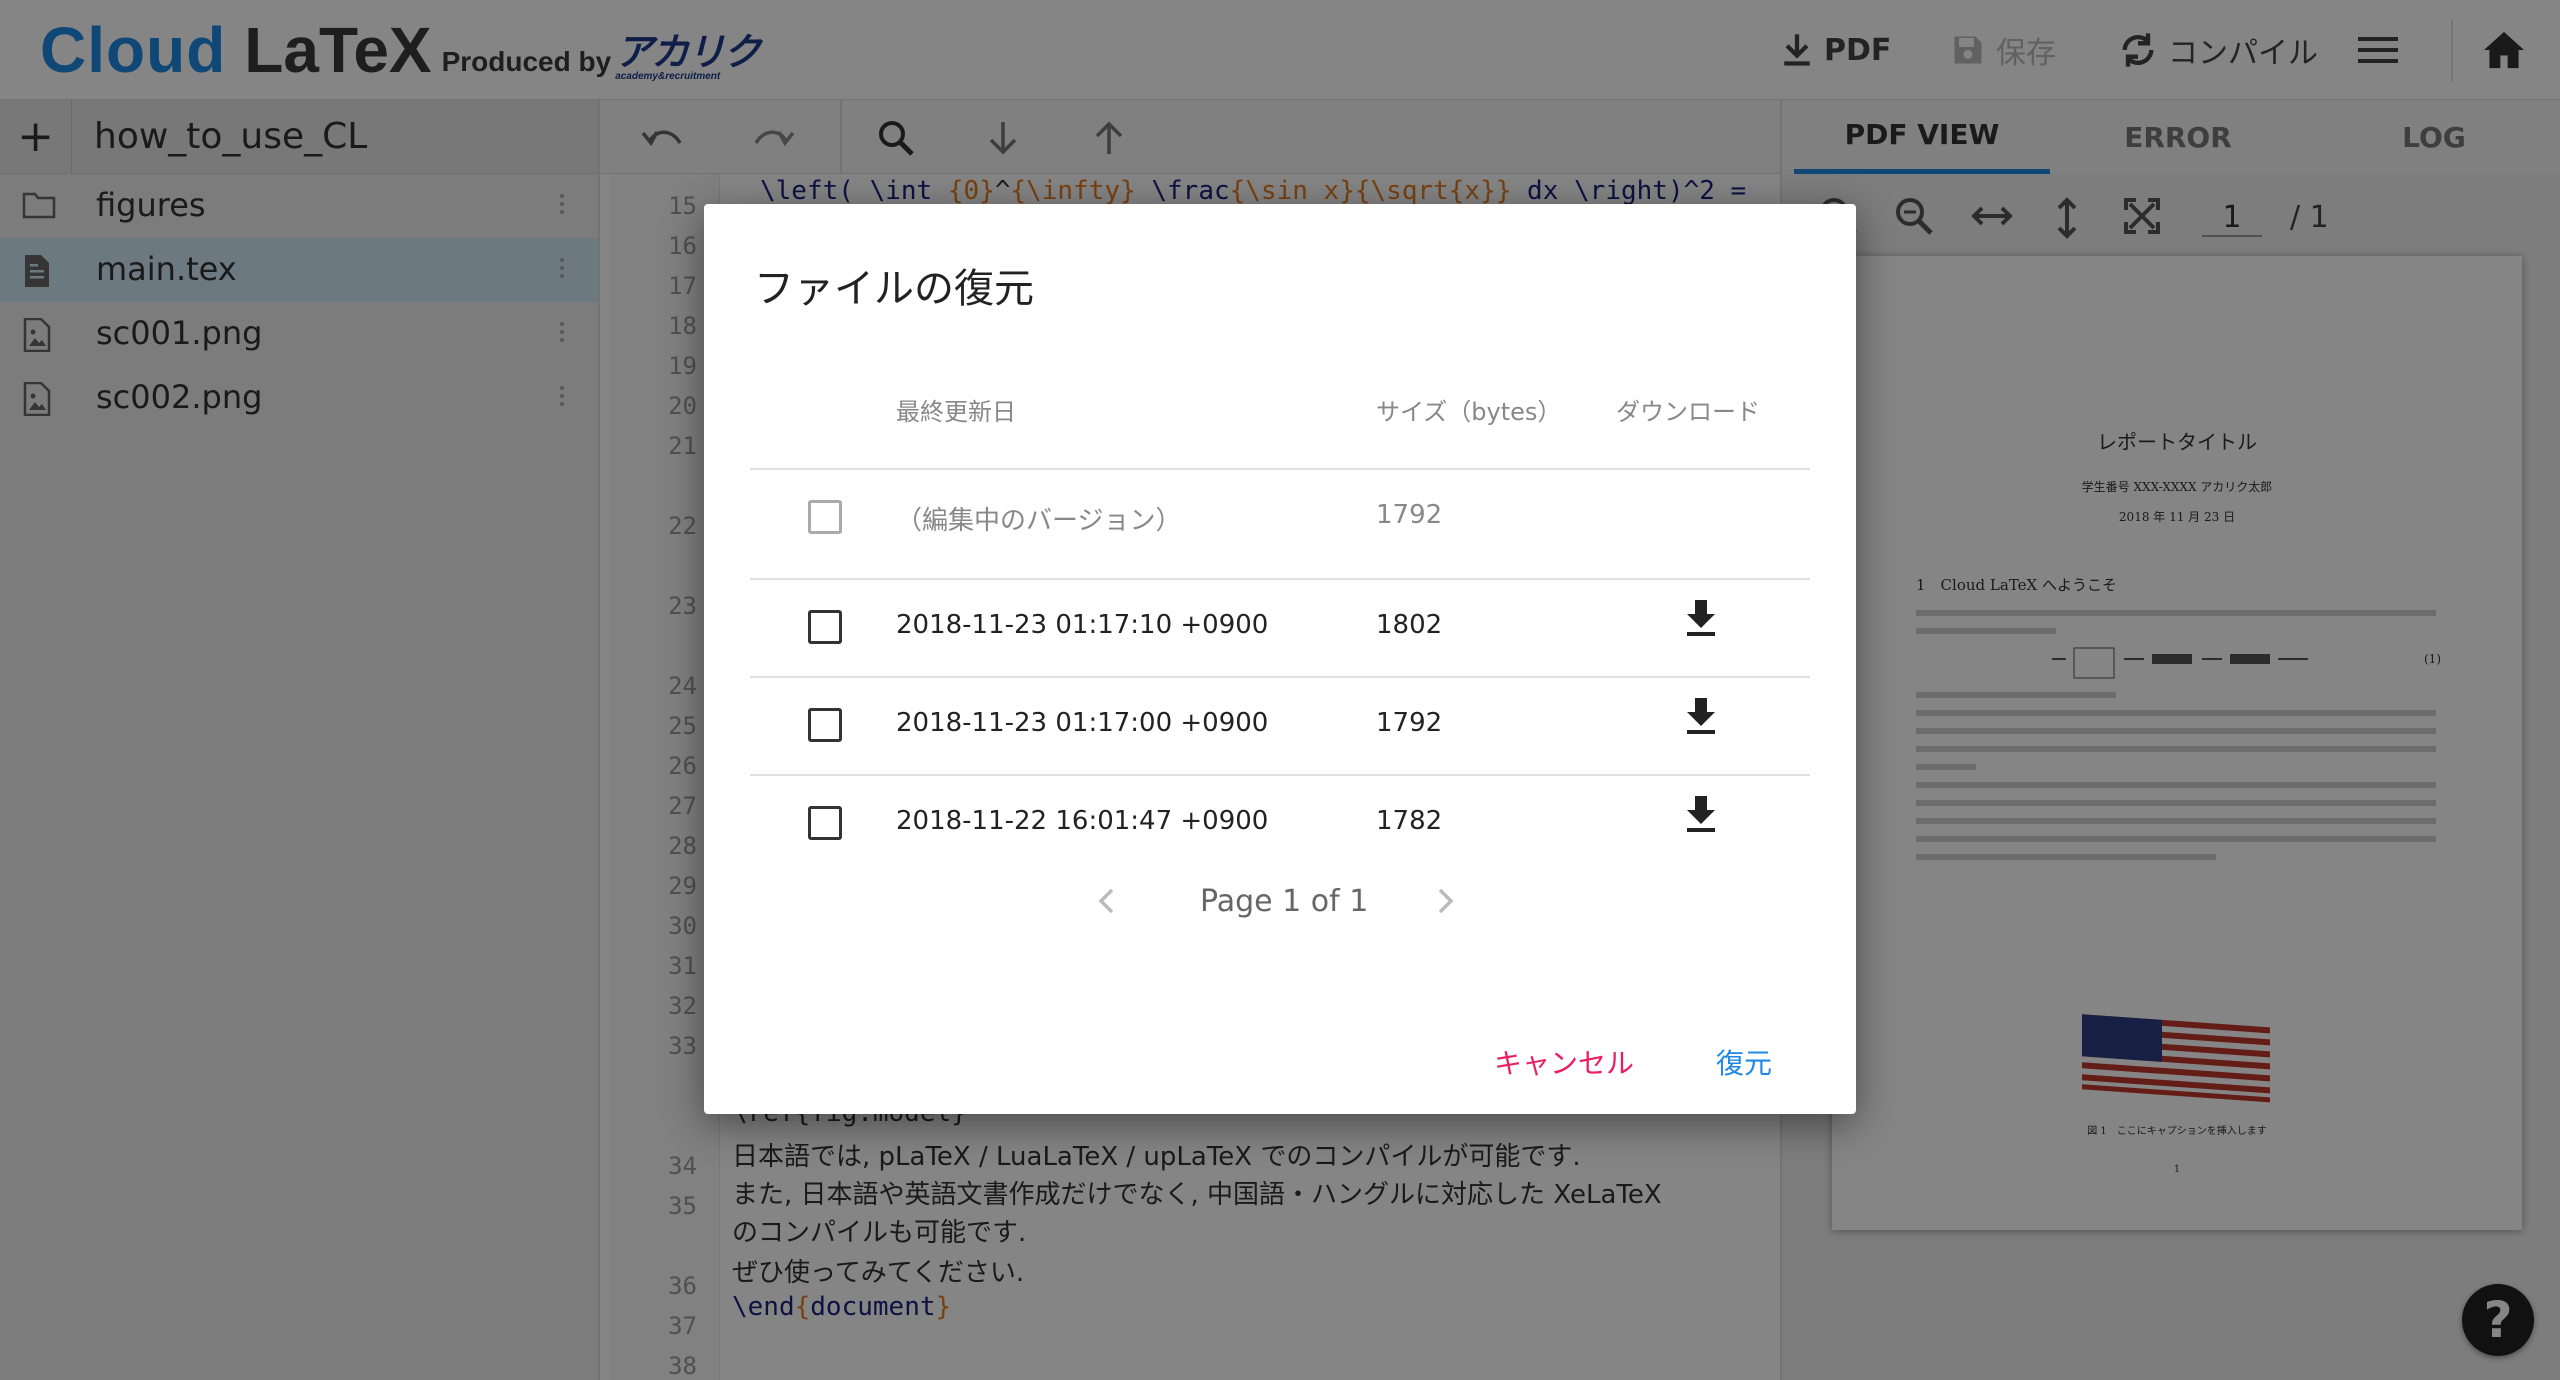 The height and width of the screenshot is (1380, 2560). I want to click on cancel-button: キャンセル, so click(1564, 1062).